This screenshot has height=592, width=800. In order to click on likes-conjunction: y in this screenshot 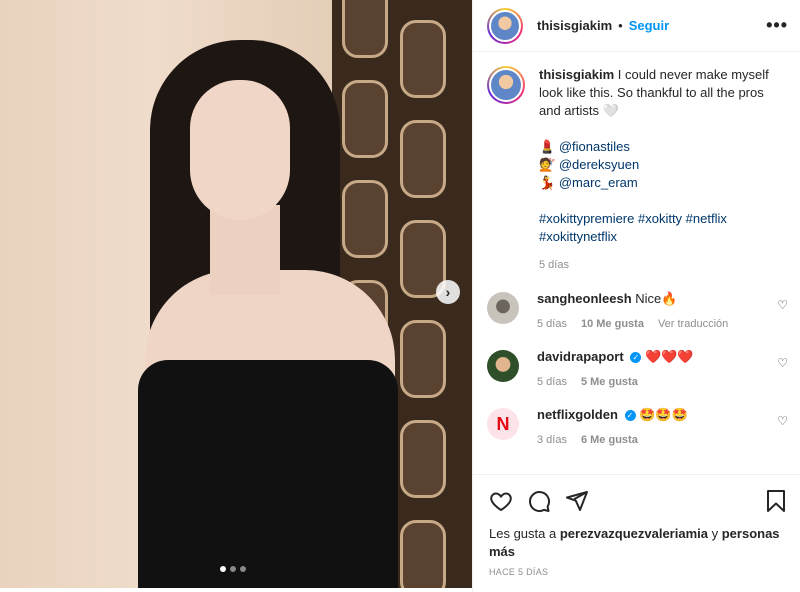, I will do `click(715, 533)`.